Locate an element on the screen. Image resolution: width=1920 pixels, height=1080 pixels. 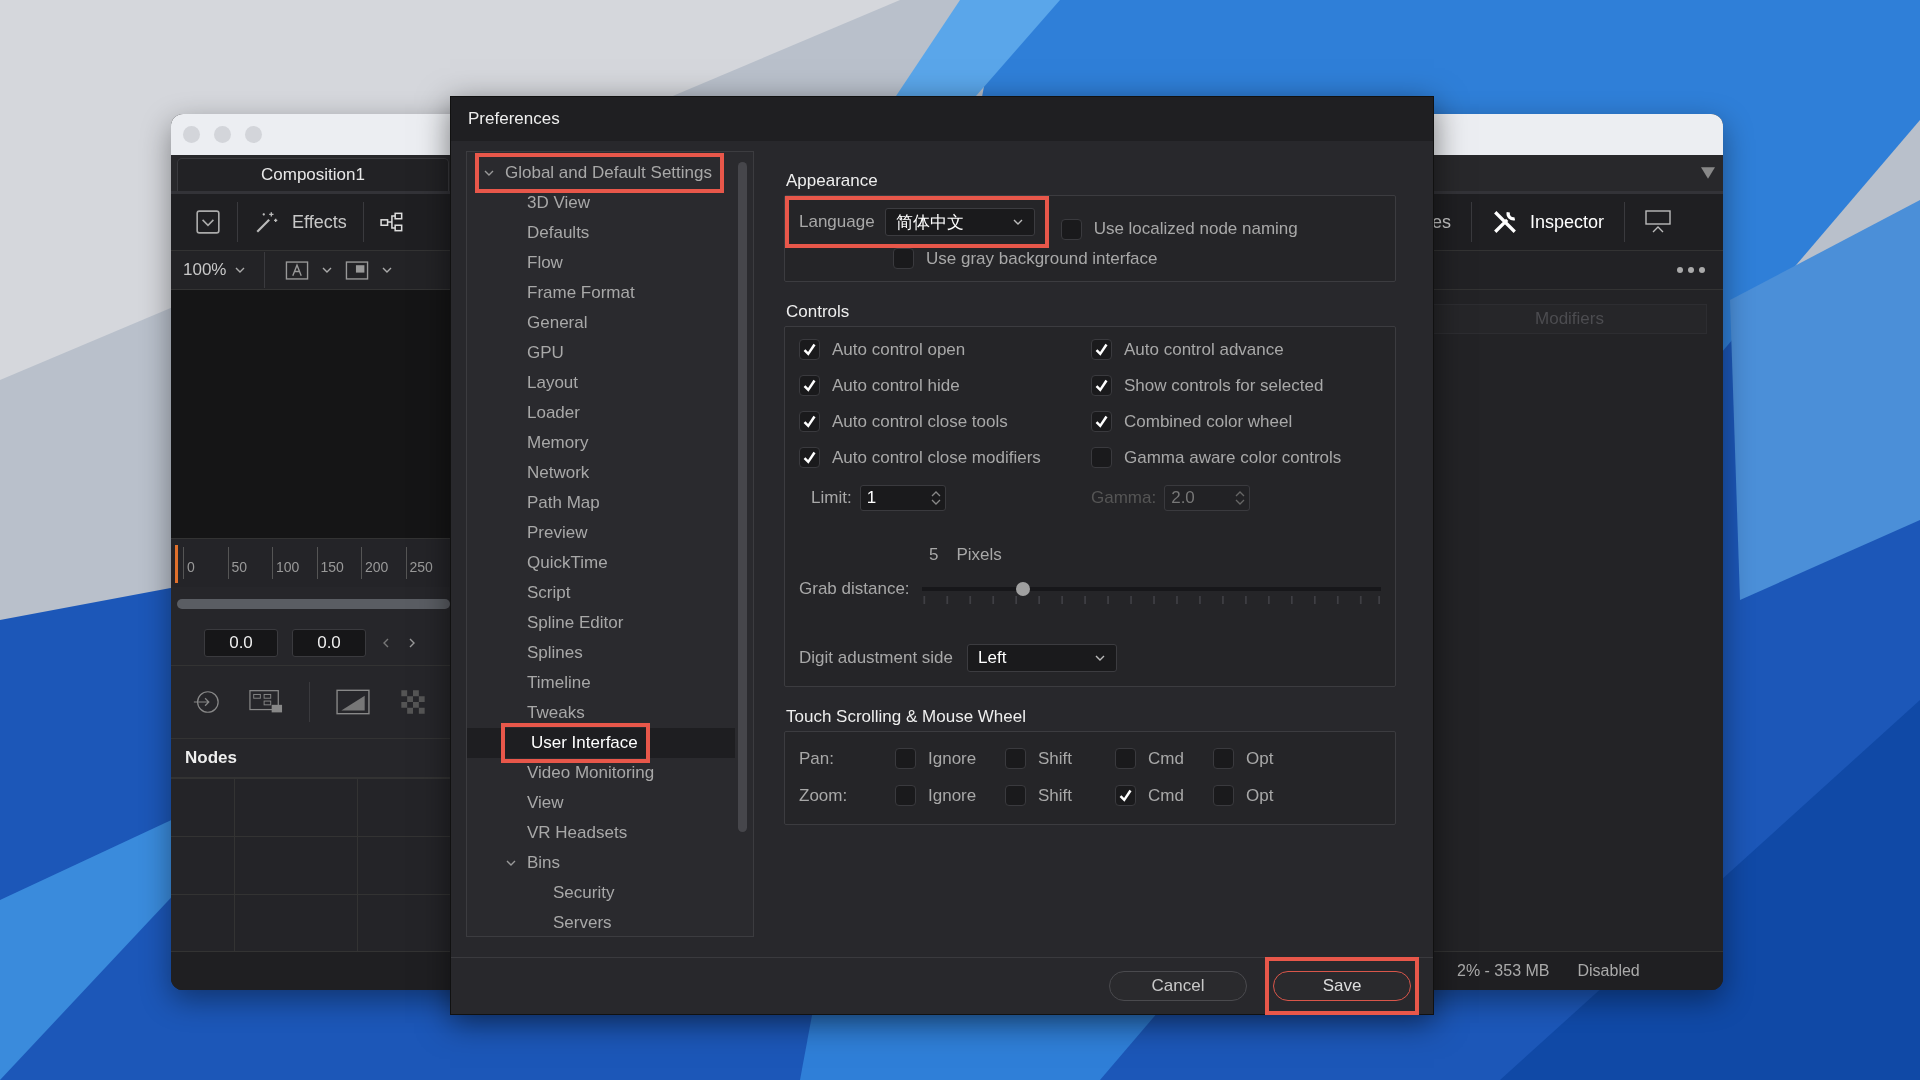
display-icon is located at coordinates (1658, 222).